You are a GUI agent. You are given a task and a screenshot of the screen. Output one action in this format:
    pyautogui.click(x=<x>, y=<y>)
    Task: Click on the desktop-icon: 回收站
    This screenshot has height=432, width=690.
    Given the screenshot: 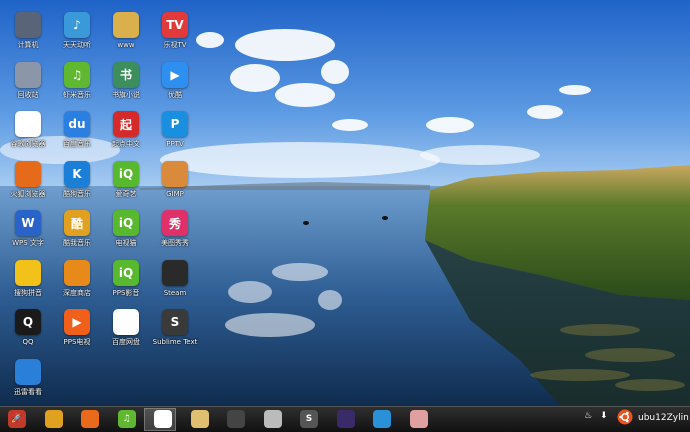 What is the action you would take?
    pyautogui.click(x=28, y=85)
    